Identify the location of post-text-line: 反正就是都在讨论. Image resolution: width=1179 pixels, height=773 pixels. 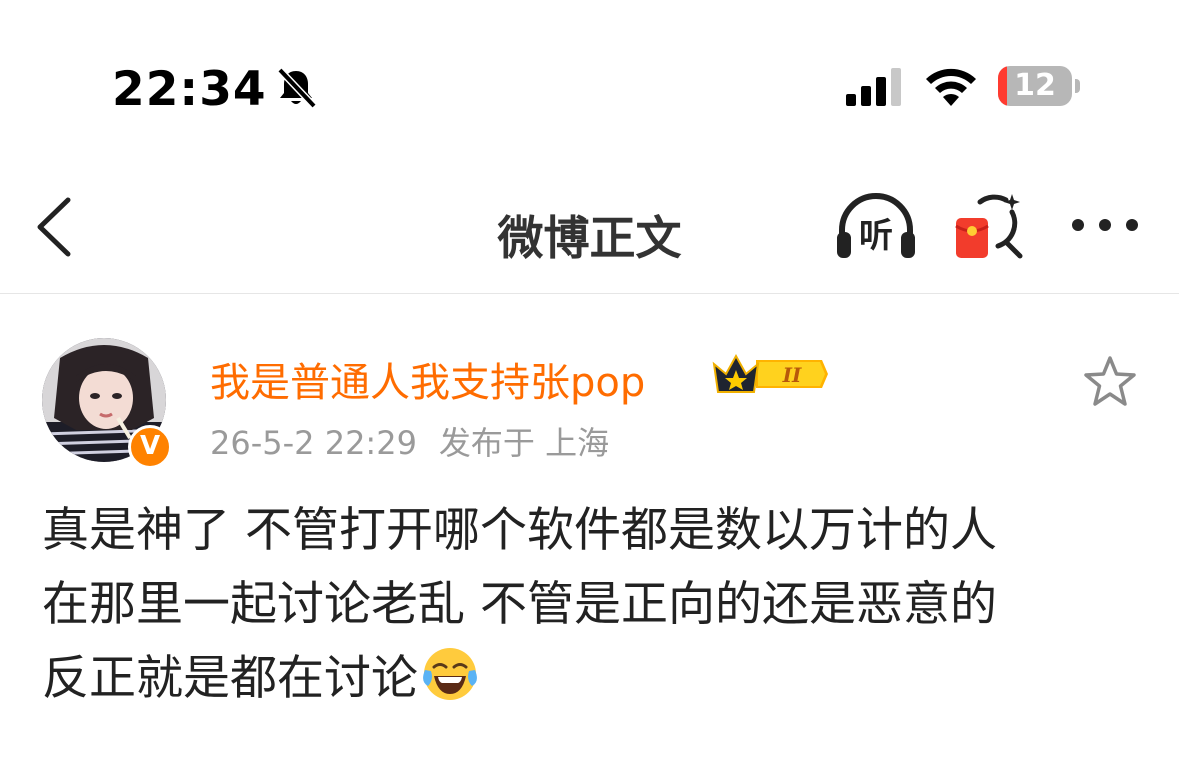
(230, 678).